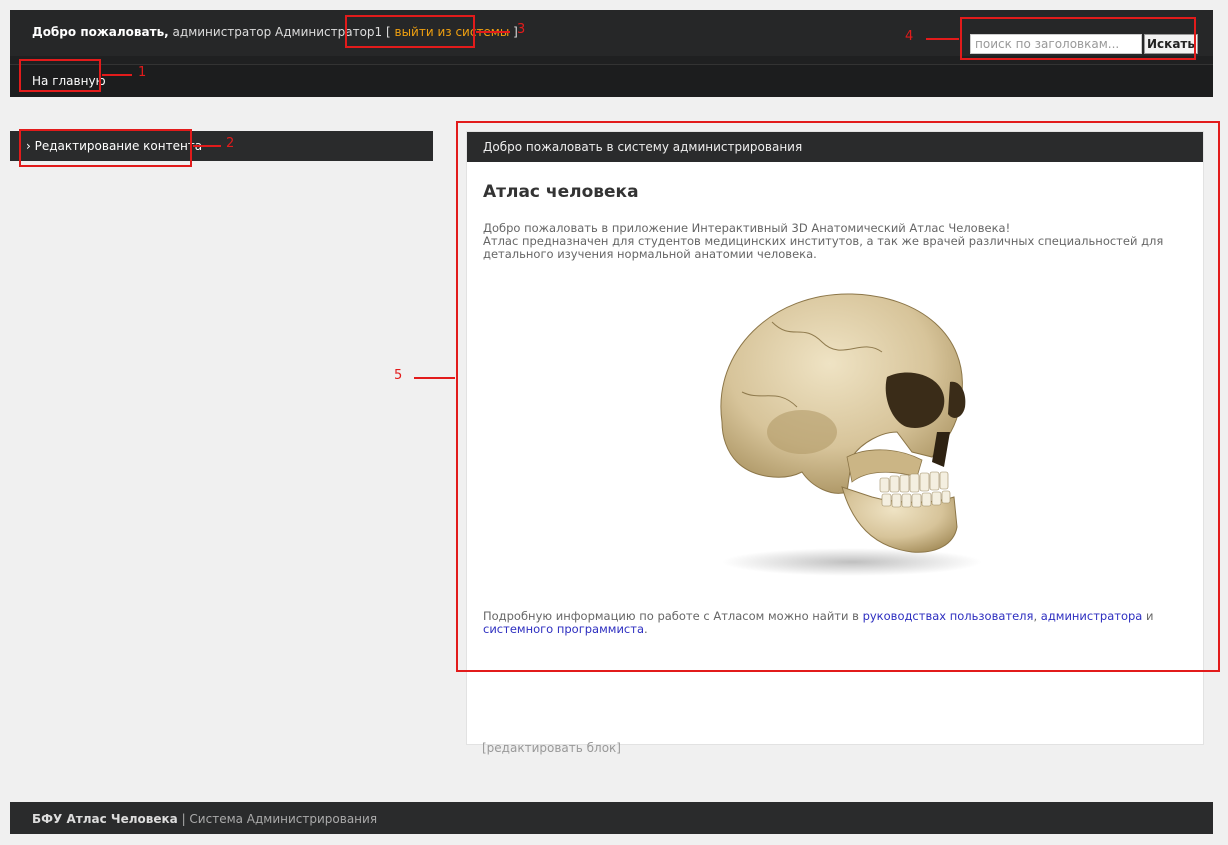 The image size is (1228, 845). I want to click on header-nav-bar, so click(611, 80).